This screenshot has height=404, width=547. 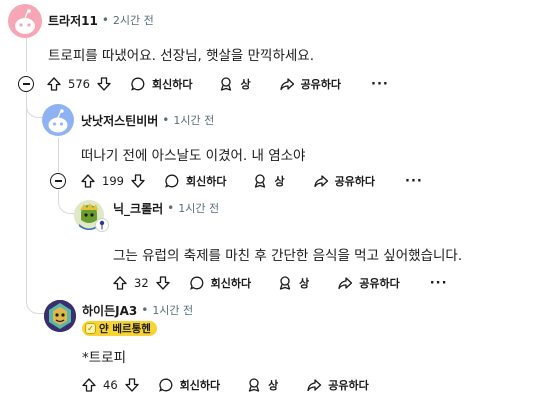 I want to click on comment-actions: 199 회신하다 상 공유하다 ···, so click(x=251, y=181).